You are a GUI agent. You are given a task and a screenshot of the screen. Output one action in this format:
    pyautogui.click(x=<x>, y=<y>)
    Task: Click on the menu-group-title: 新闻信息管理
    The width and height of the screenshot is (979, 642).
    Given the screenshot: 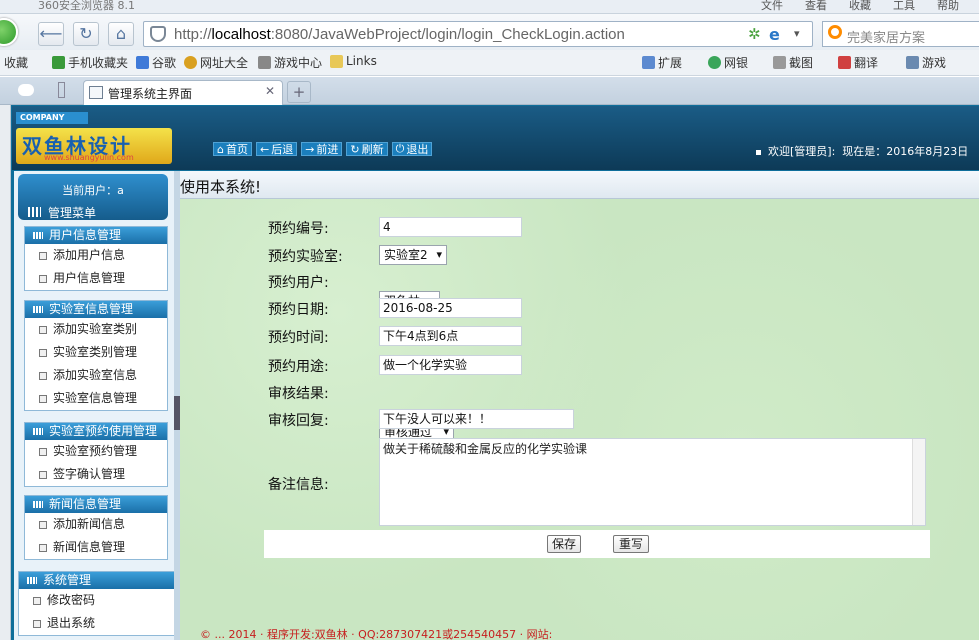 What is the action you would take?
    pyautogui.click(x=96, y=504)
    